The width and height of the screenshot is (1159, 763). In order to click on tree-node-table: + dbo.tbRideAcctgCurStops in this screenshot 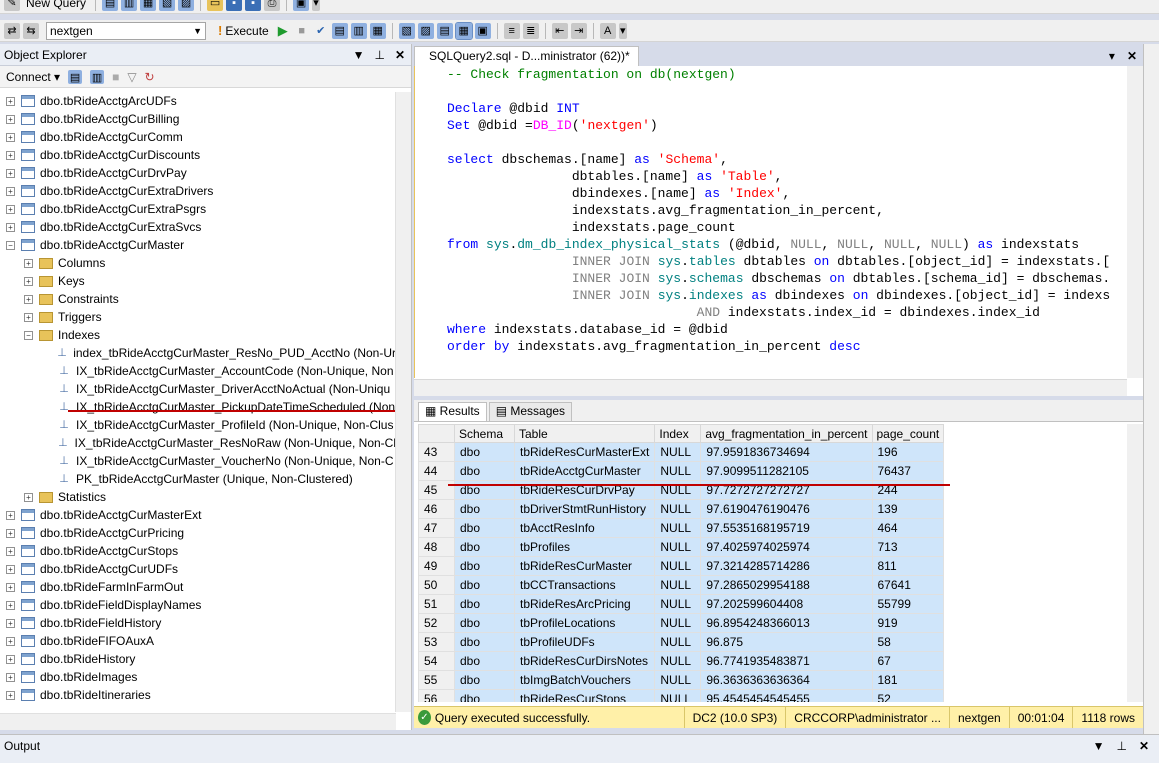, I will do `click(198, 551)`.